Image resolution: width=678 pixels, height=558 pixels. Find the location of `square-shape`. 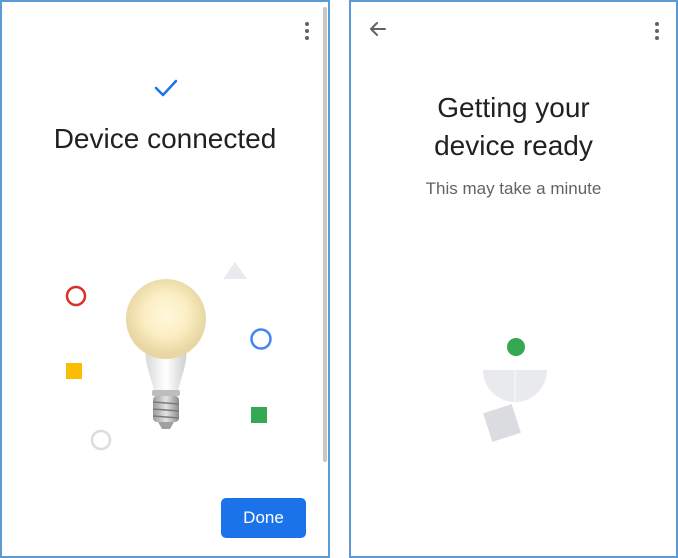

square-shape is located at coordinates (502, 423).